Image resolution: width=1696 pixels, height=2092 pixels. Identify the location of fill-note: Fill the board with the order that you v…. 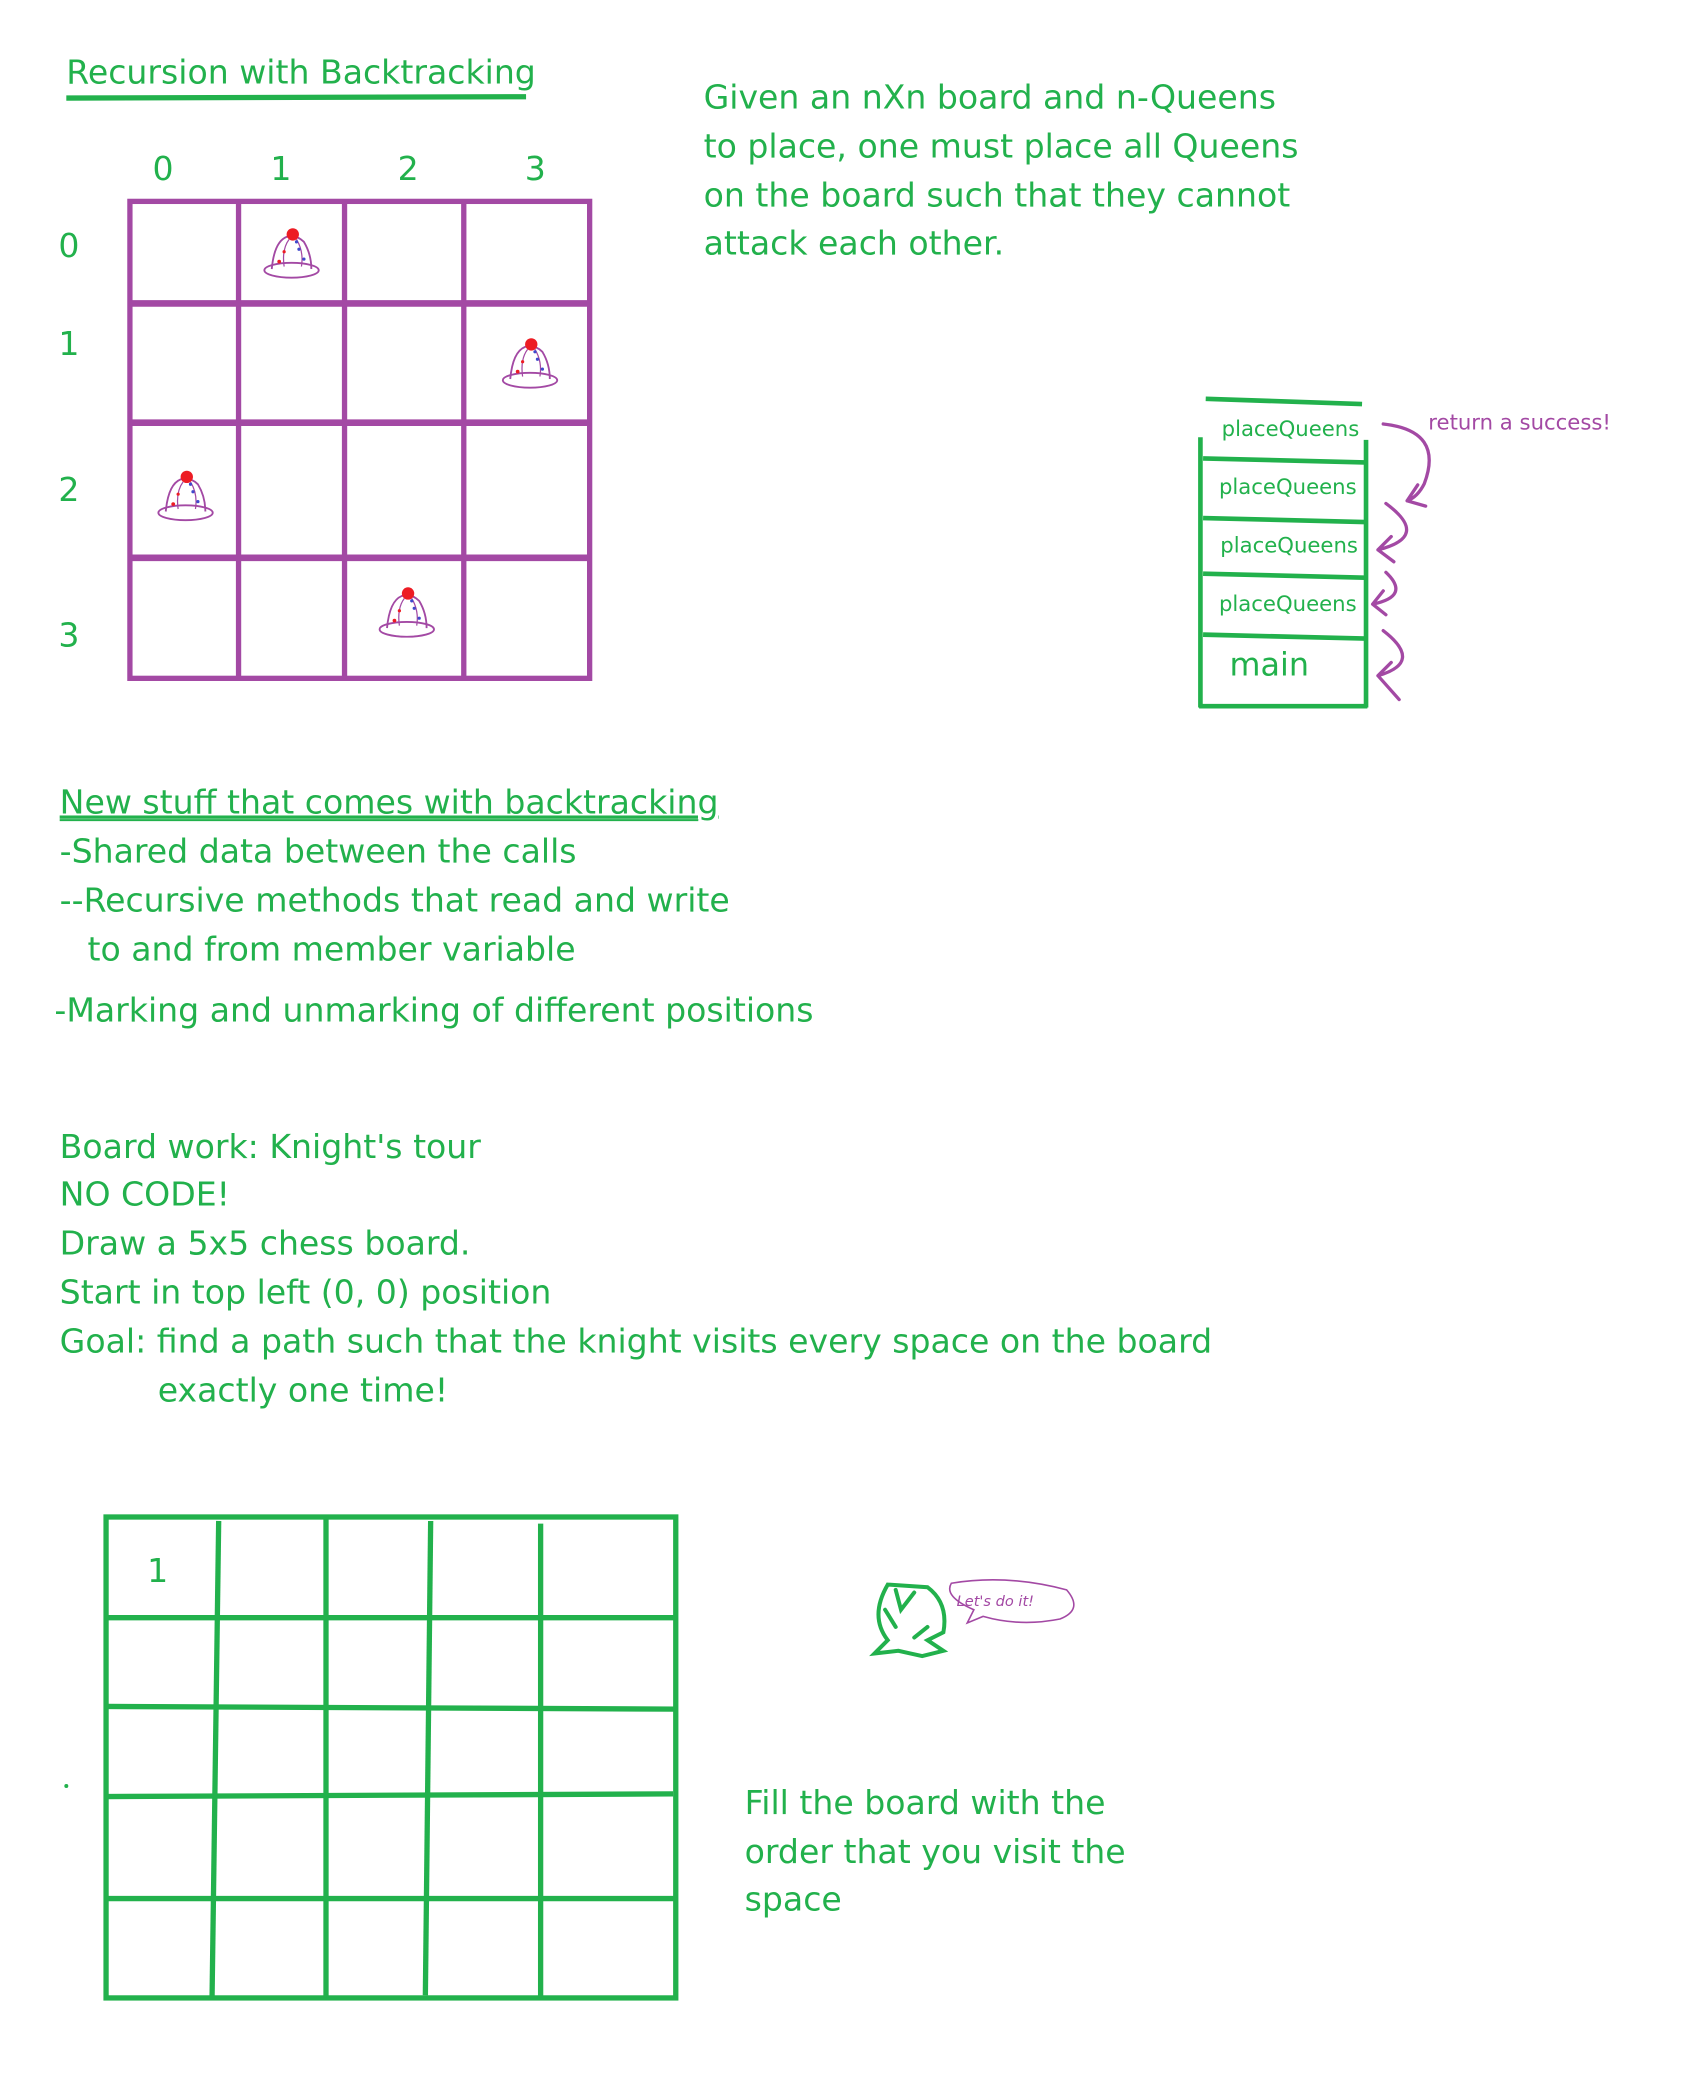
(935, 1851).